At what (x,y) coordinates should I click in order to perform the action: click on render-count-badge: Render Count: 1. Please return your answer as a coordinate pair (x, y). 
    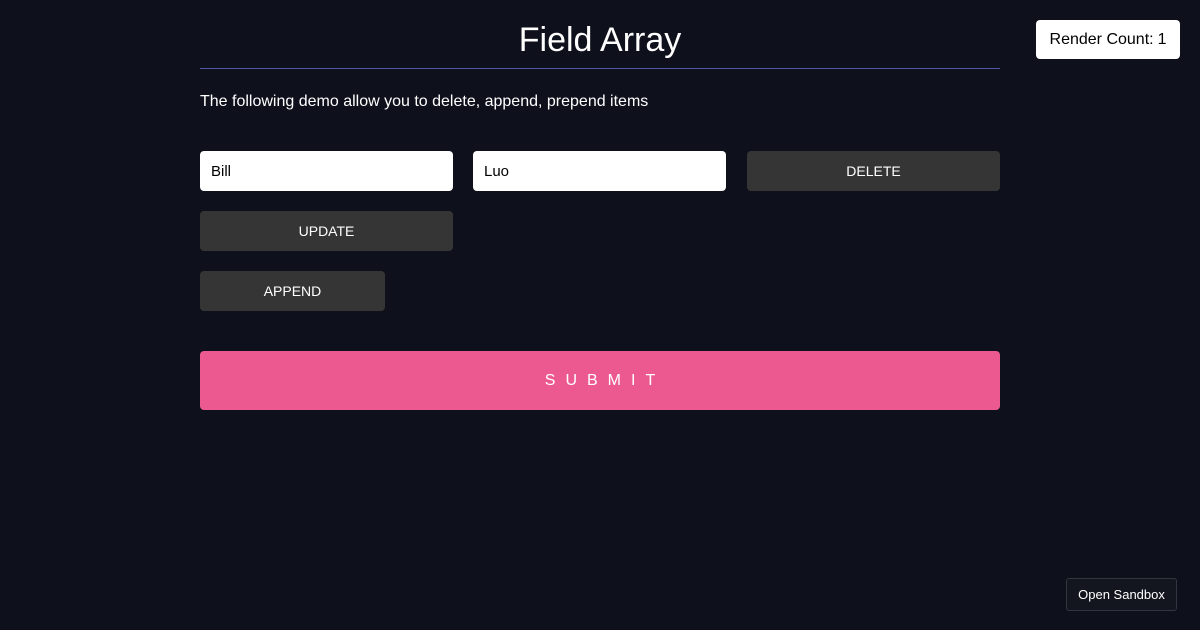
    Looking at the image, I should click on (1108, 39).